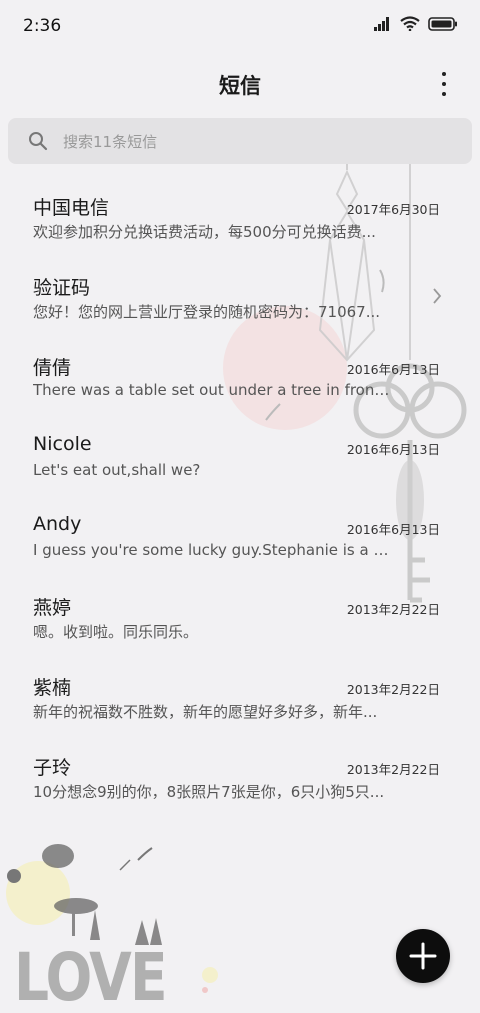 The height and width of the screenshot is (1013, 480). I want to click on message-item: 燕婷 2013年2月22日 嗯。收到啦。同乐同乐。, so click(240, 623).